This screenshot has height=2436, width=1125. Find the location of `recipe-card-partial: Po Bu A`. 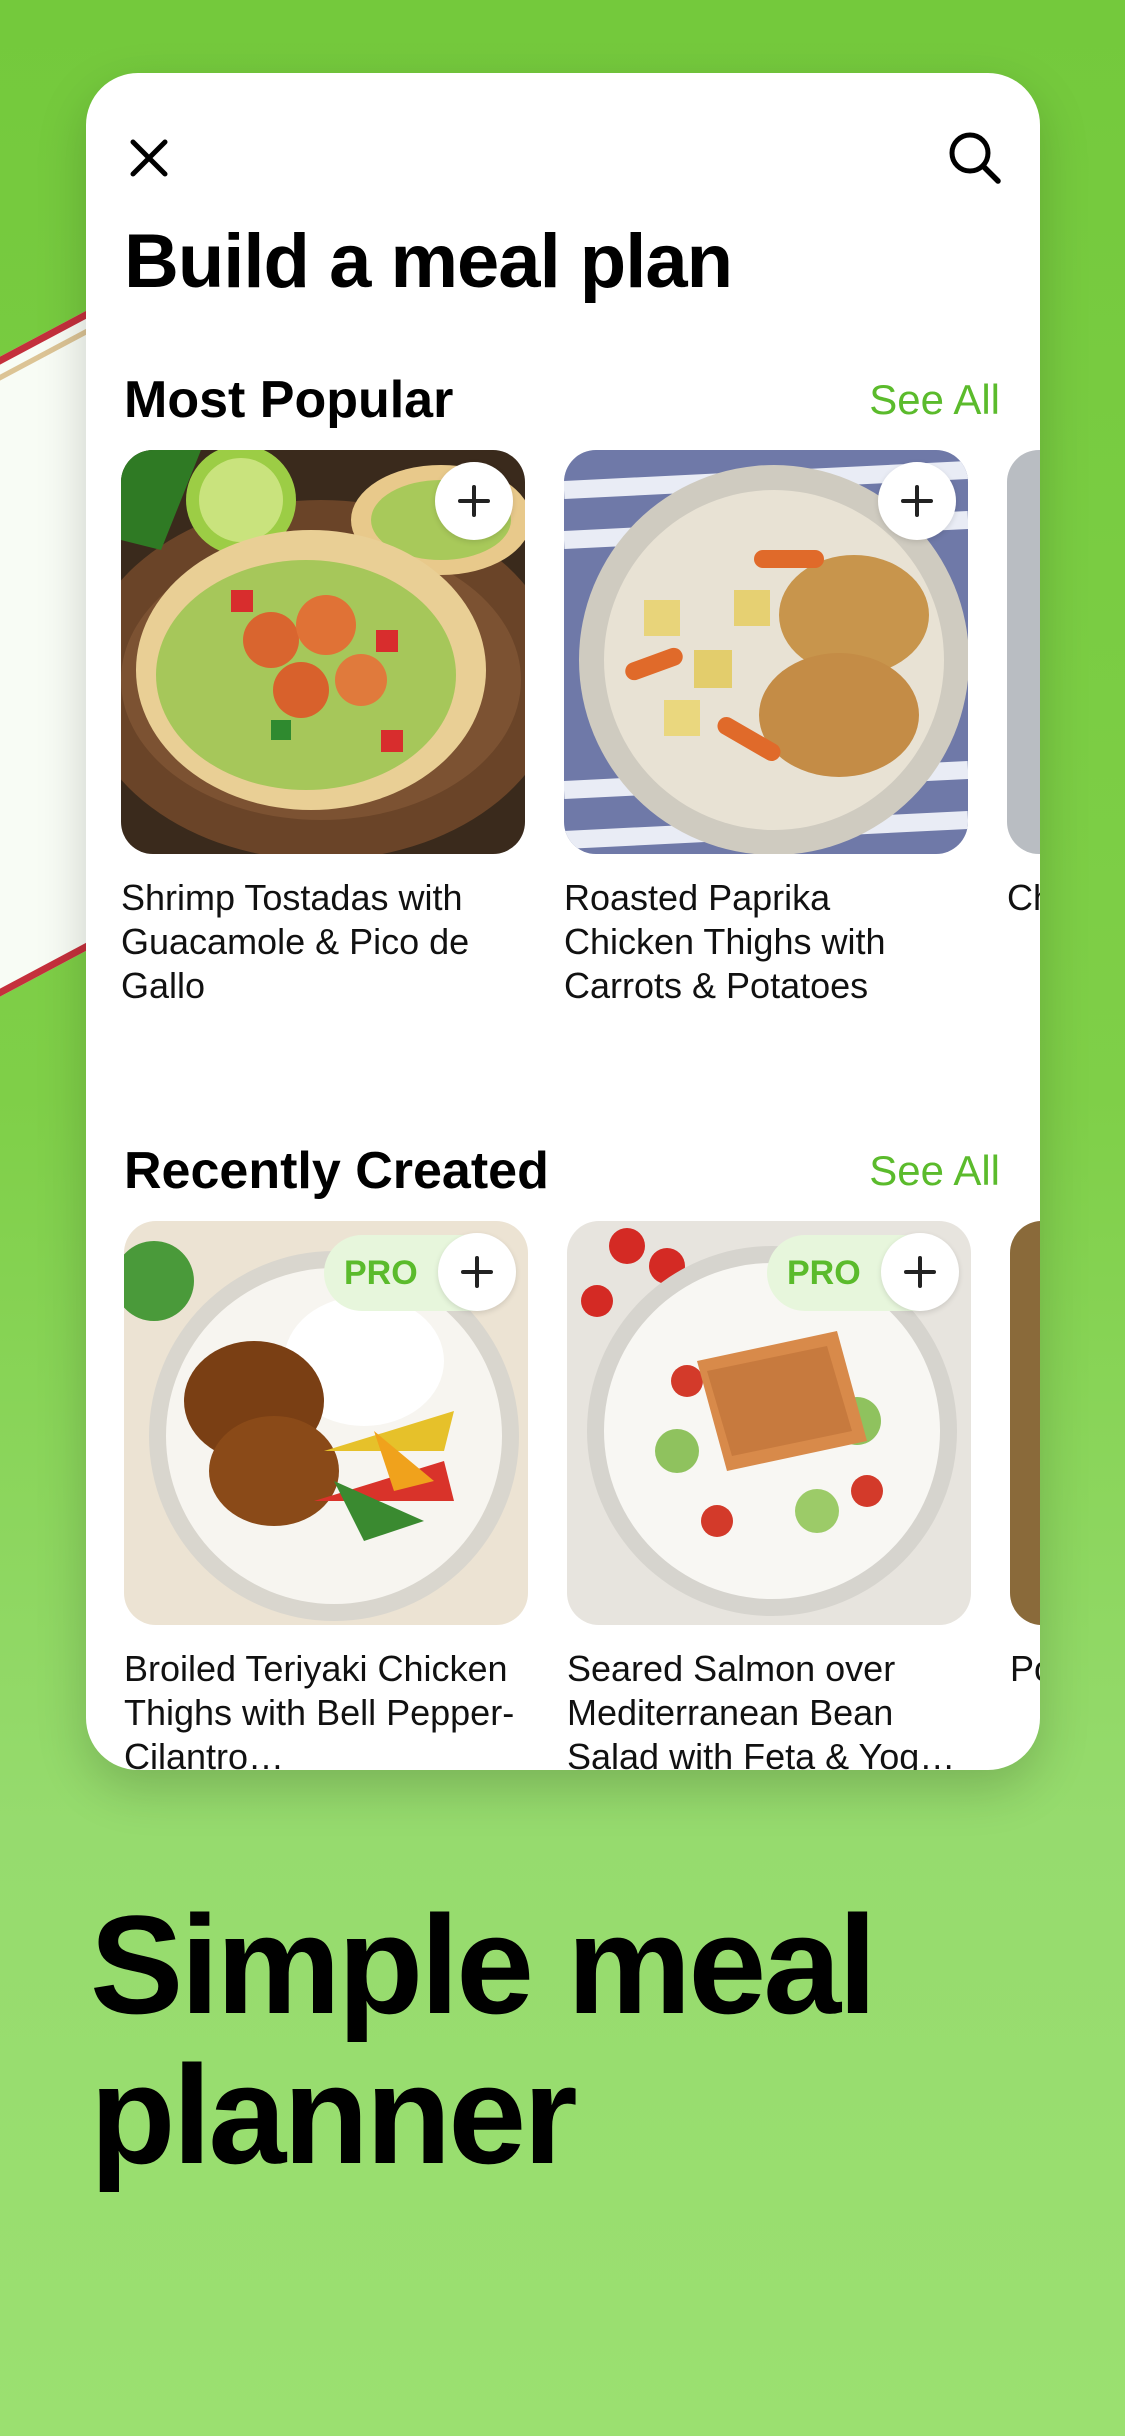

recipe-card-partial: Po Bu A is located at coordinates (1025, 1495).